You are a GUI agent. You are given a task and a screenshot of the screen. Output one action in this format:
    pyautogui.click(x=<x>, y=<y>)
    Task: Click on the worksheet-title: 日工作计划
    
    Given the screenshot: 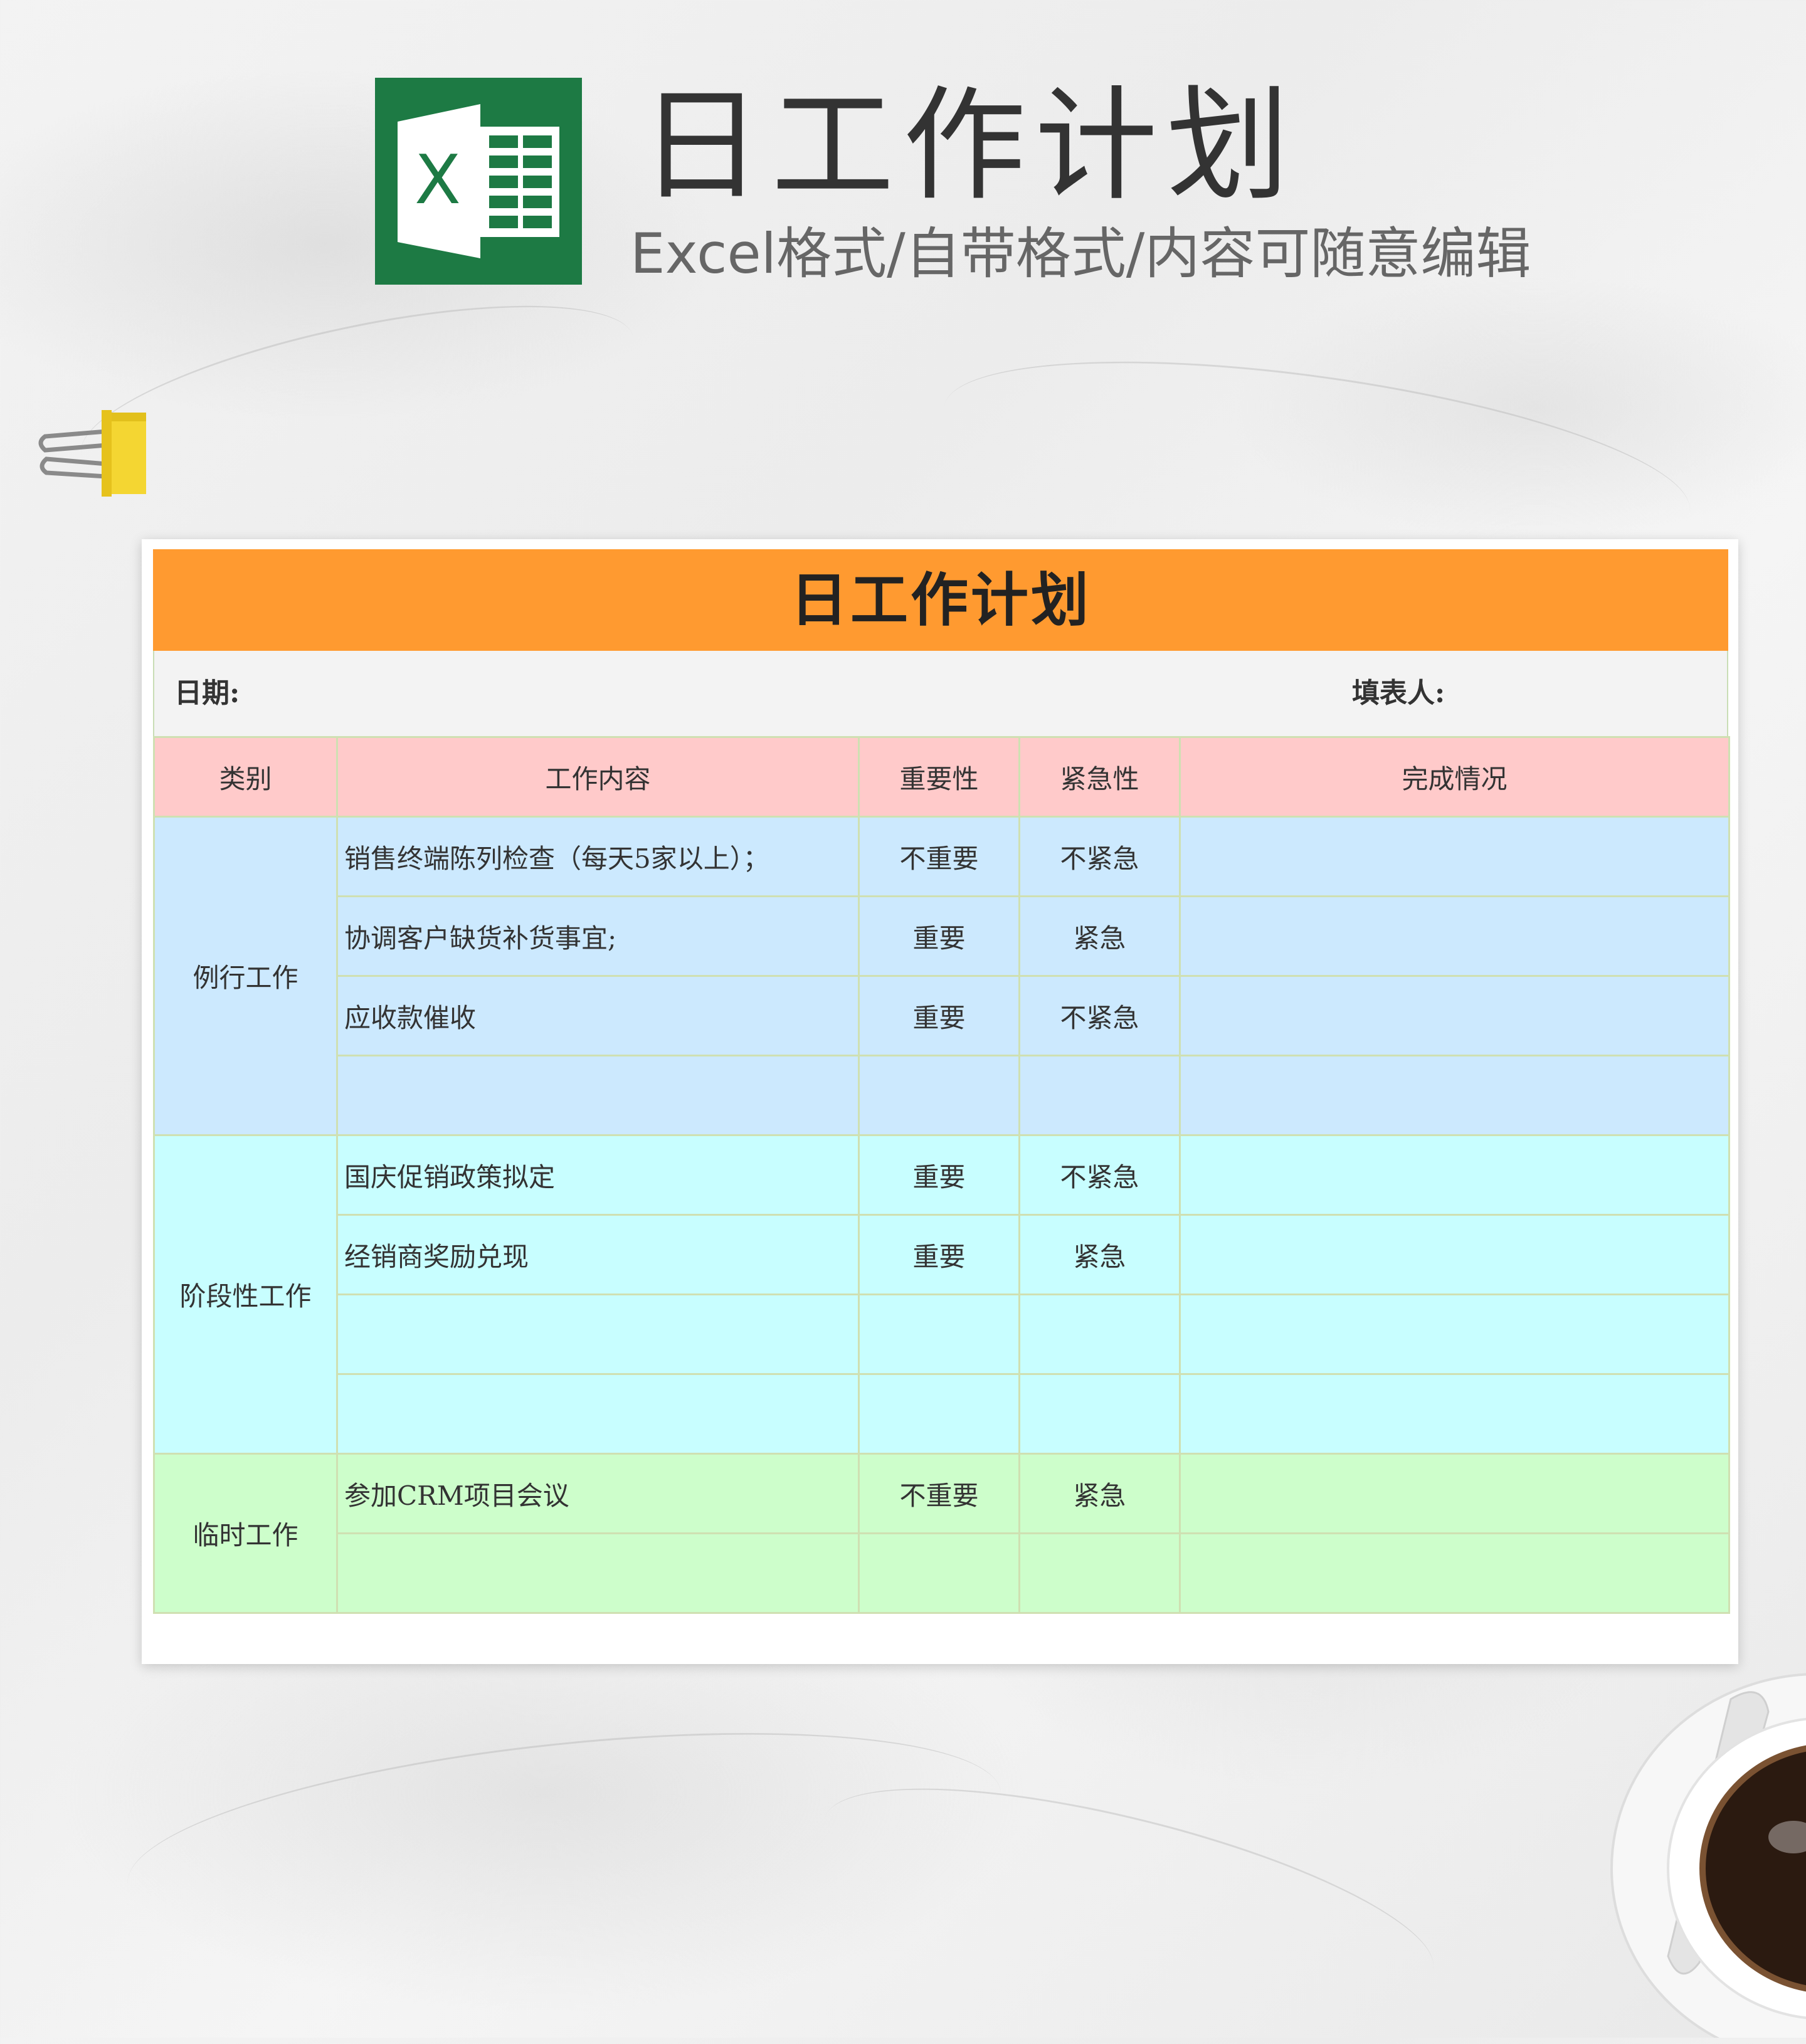 What is the action you would take?
    pyautogui.click(x=940, y=600)
    